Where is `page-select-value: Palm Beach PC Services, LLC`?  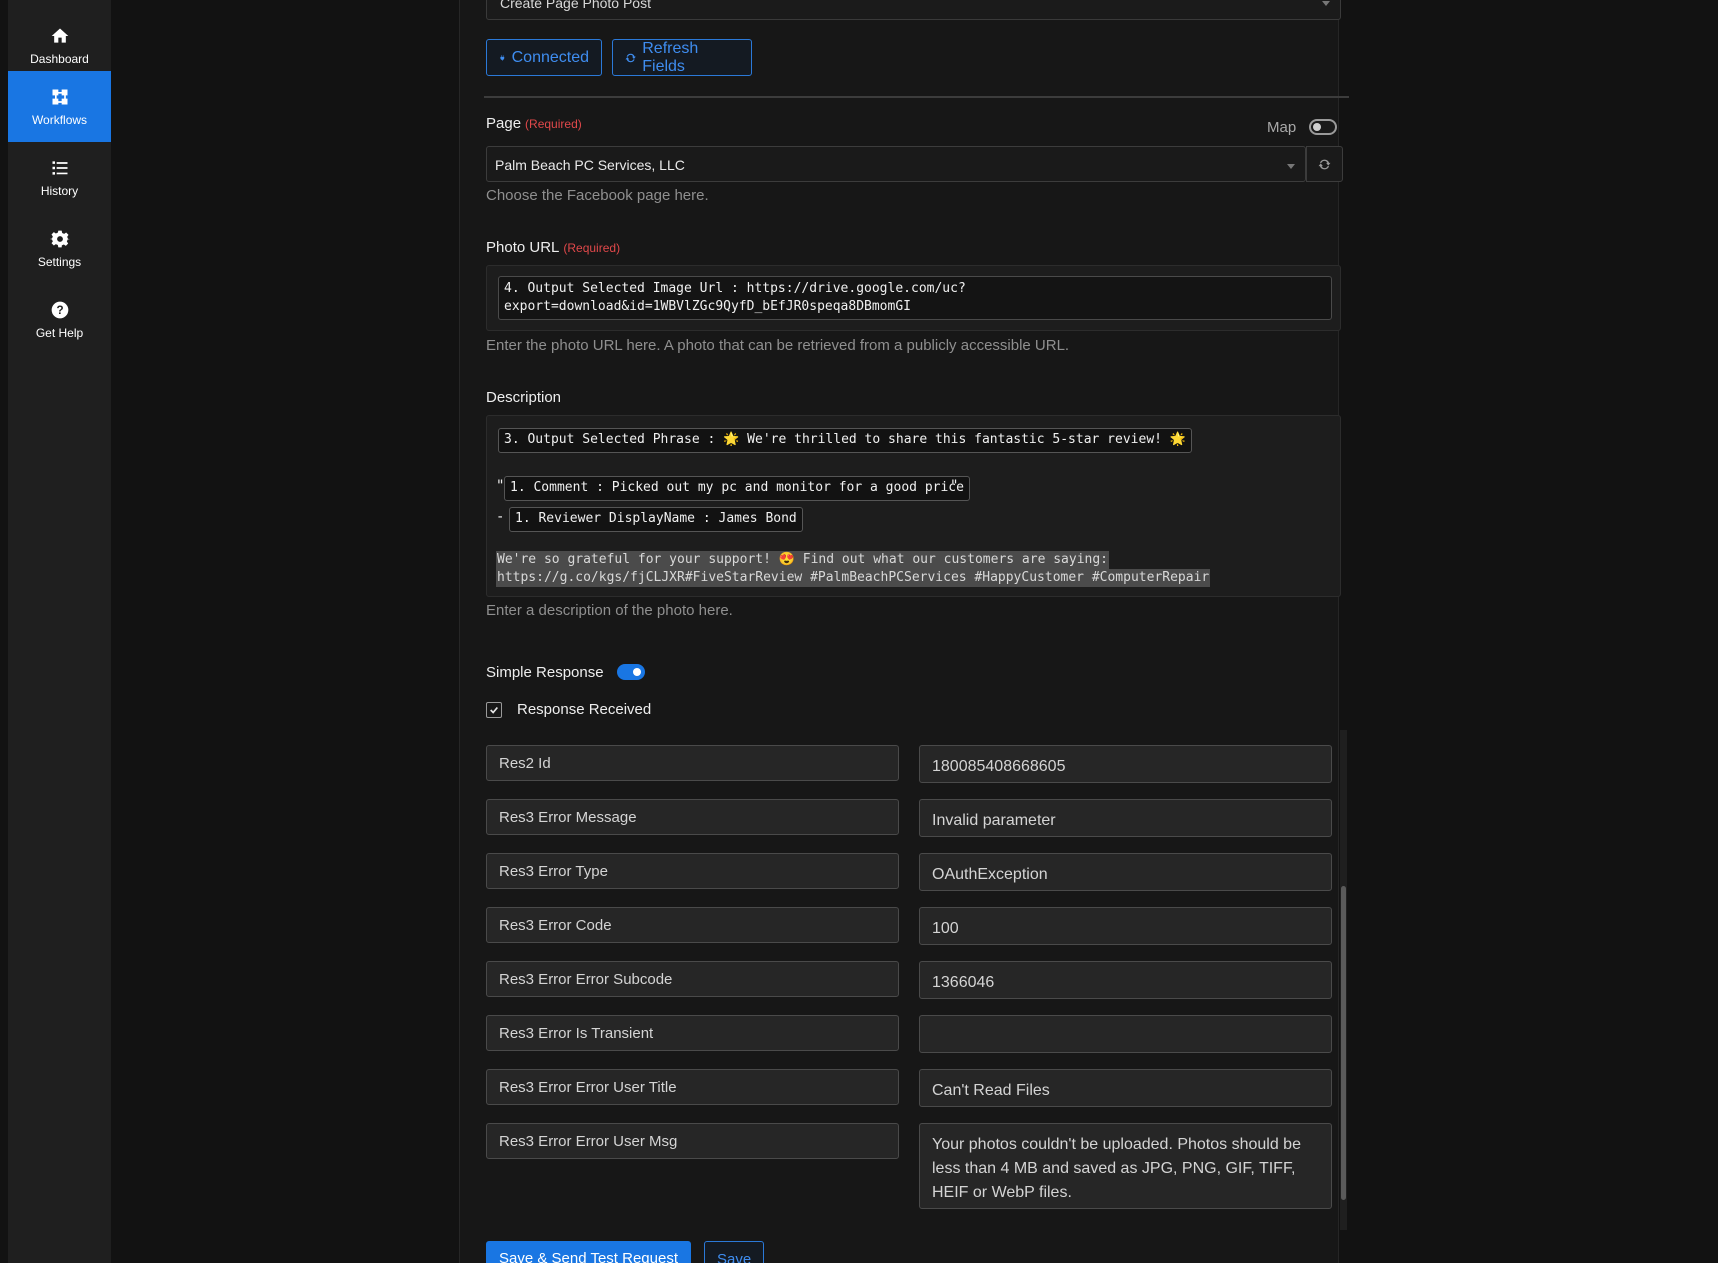 page-select-value: Palm Beach PC Services, LLC is located at coordinates (590, 165).